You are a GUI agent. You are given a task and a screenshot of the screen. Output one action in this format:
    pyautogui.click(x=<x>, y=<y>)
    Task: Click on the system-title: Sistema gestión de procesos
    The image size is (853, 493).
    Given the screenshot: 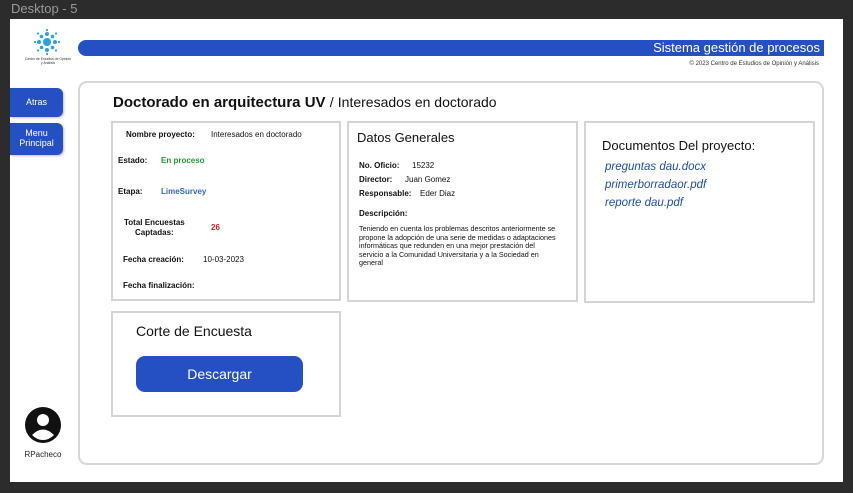 What is the action you would take?
    pyautogui.click(x=736, y=47)
    